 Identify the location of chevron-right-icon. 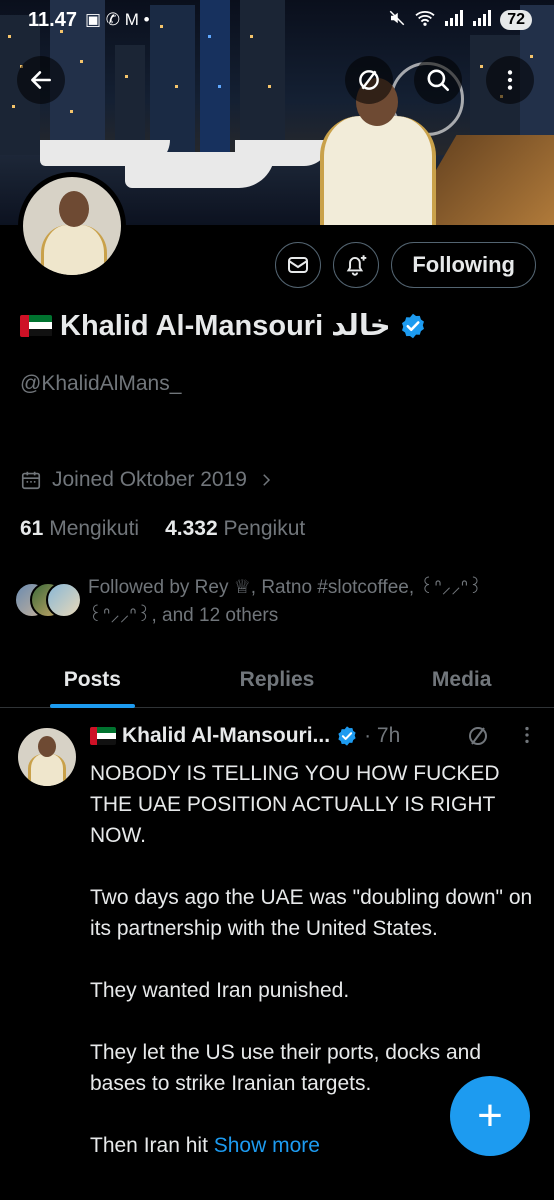
(267, 480).